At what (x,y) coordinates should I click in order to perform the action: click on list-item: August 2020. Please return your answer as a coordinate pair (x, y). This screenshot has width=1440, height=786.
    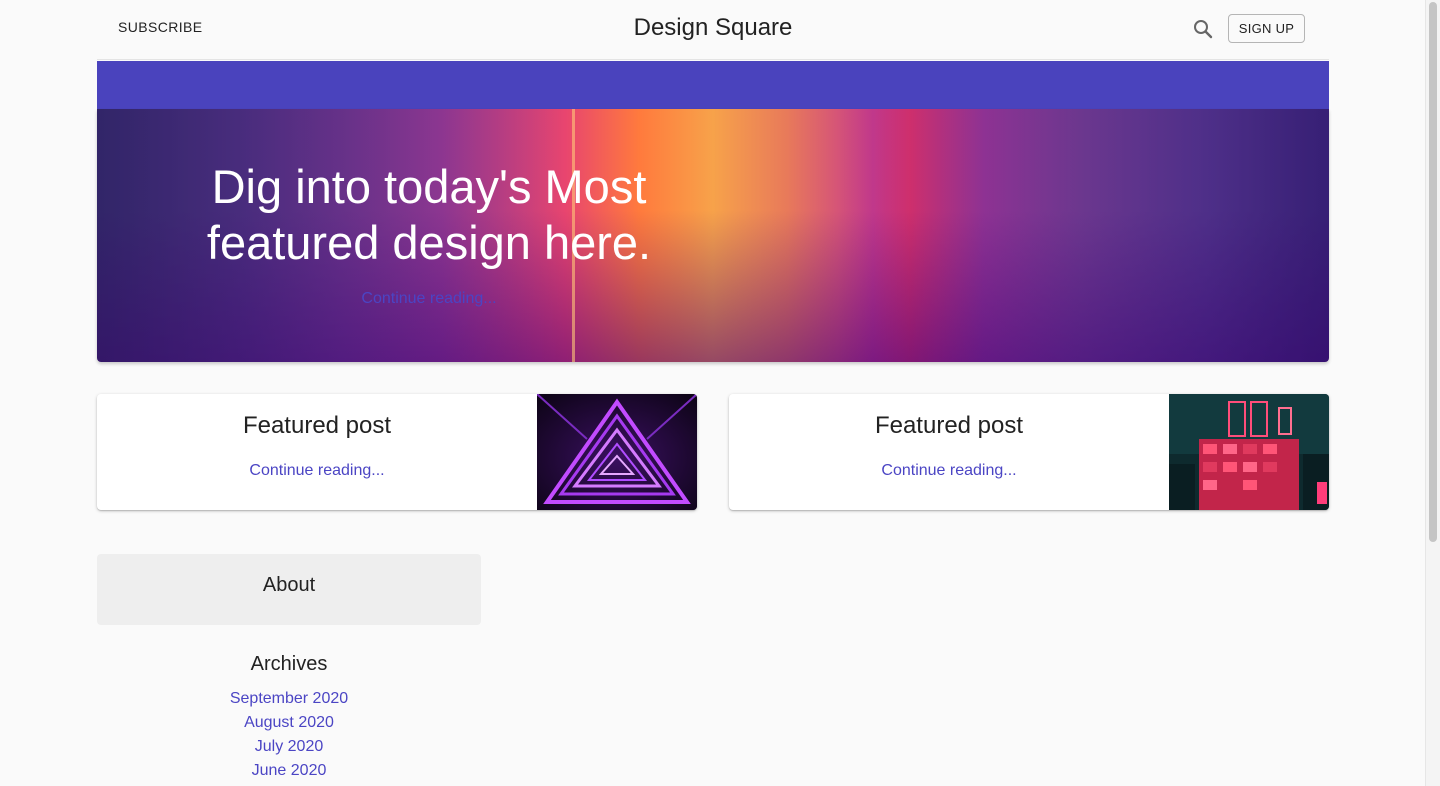
    Looking at the image, I should click on (289, 724).